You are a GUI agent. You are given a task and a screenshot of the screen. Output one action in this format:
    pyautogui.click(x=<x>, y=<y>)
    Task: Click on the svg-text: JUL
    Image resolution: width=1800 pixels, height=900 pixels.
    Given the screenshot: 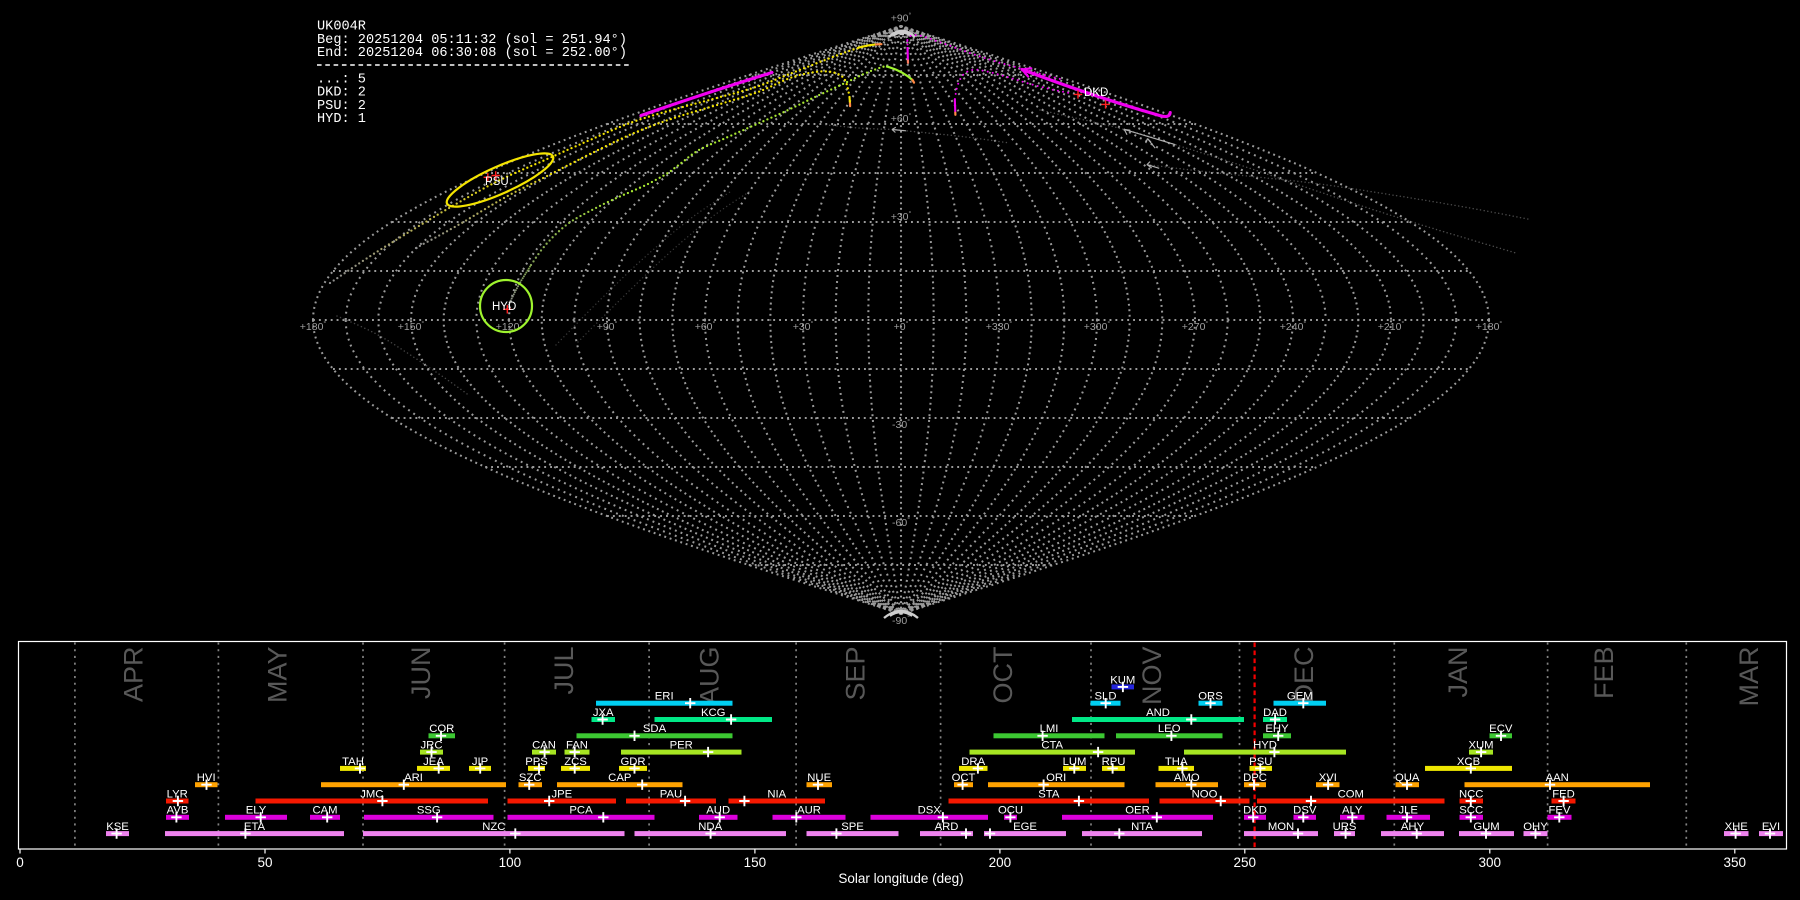 What is the action you would take?
    pyautogui.click(x=564, y=671)
    